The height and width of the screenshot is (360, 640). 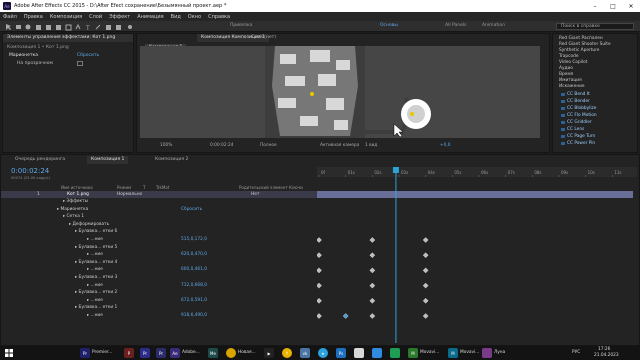 I want to click on param-checkbox, so click(x=80, y=63).